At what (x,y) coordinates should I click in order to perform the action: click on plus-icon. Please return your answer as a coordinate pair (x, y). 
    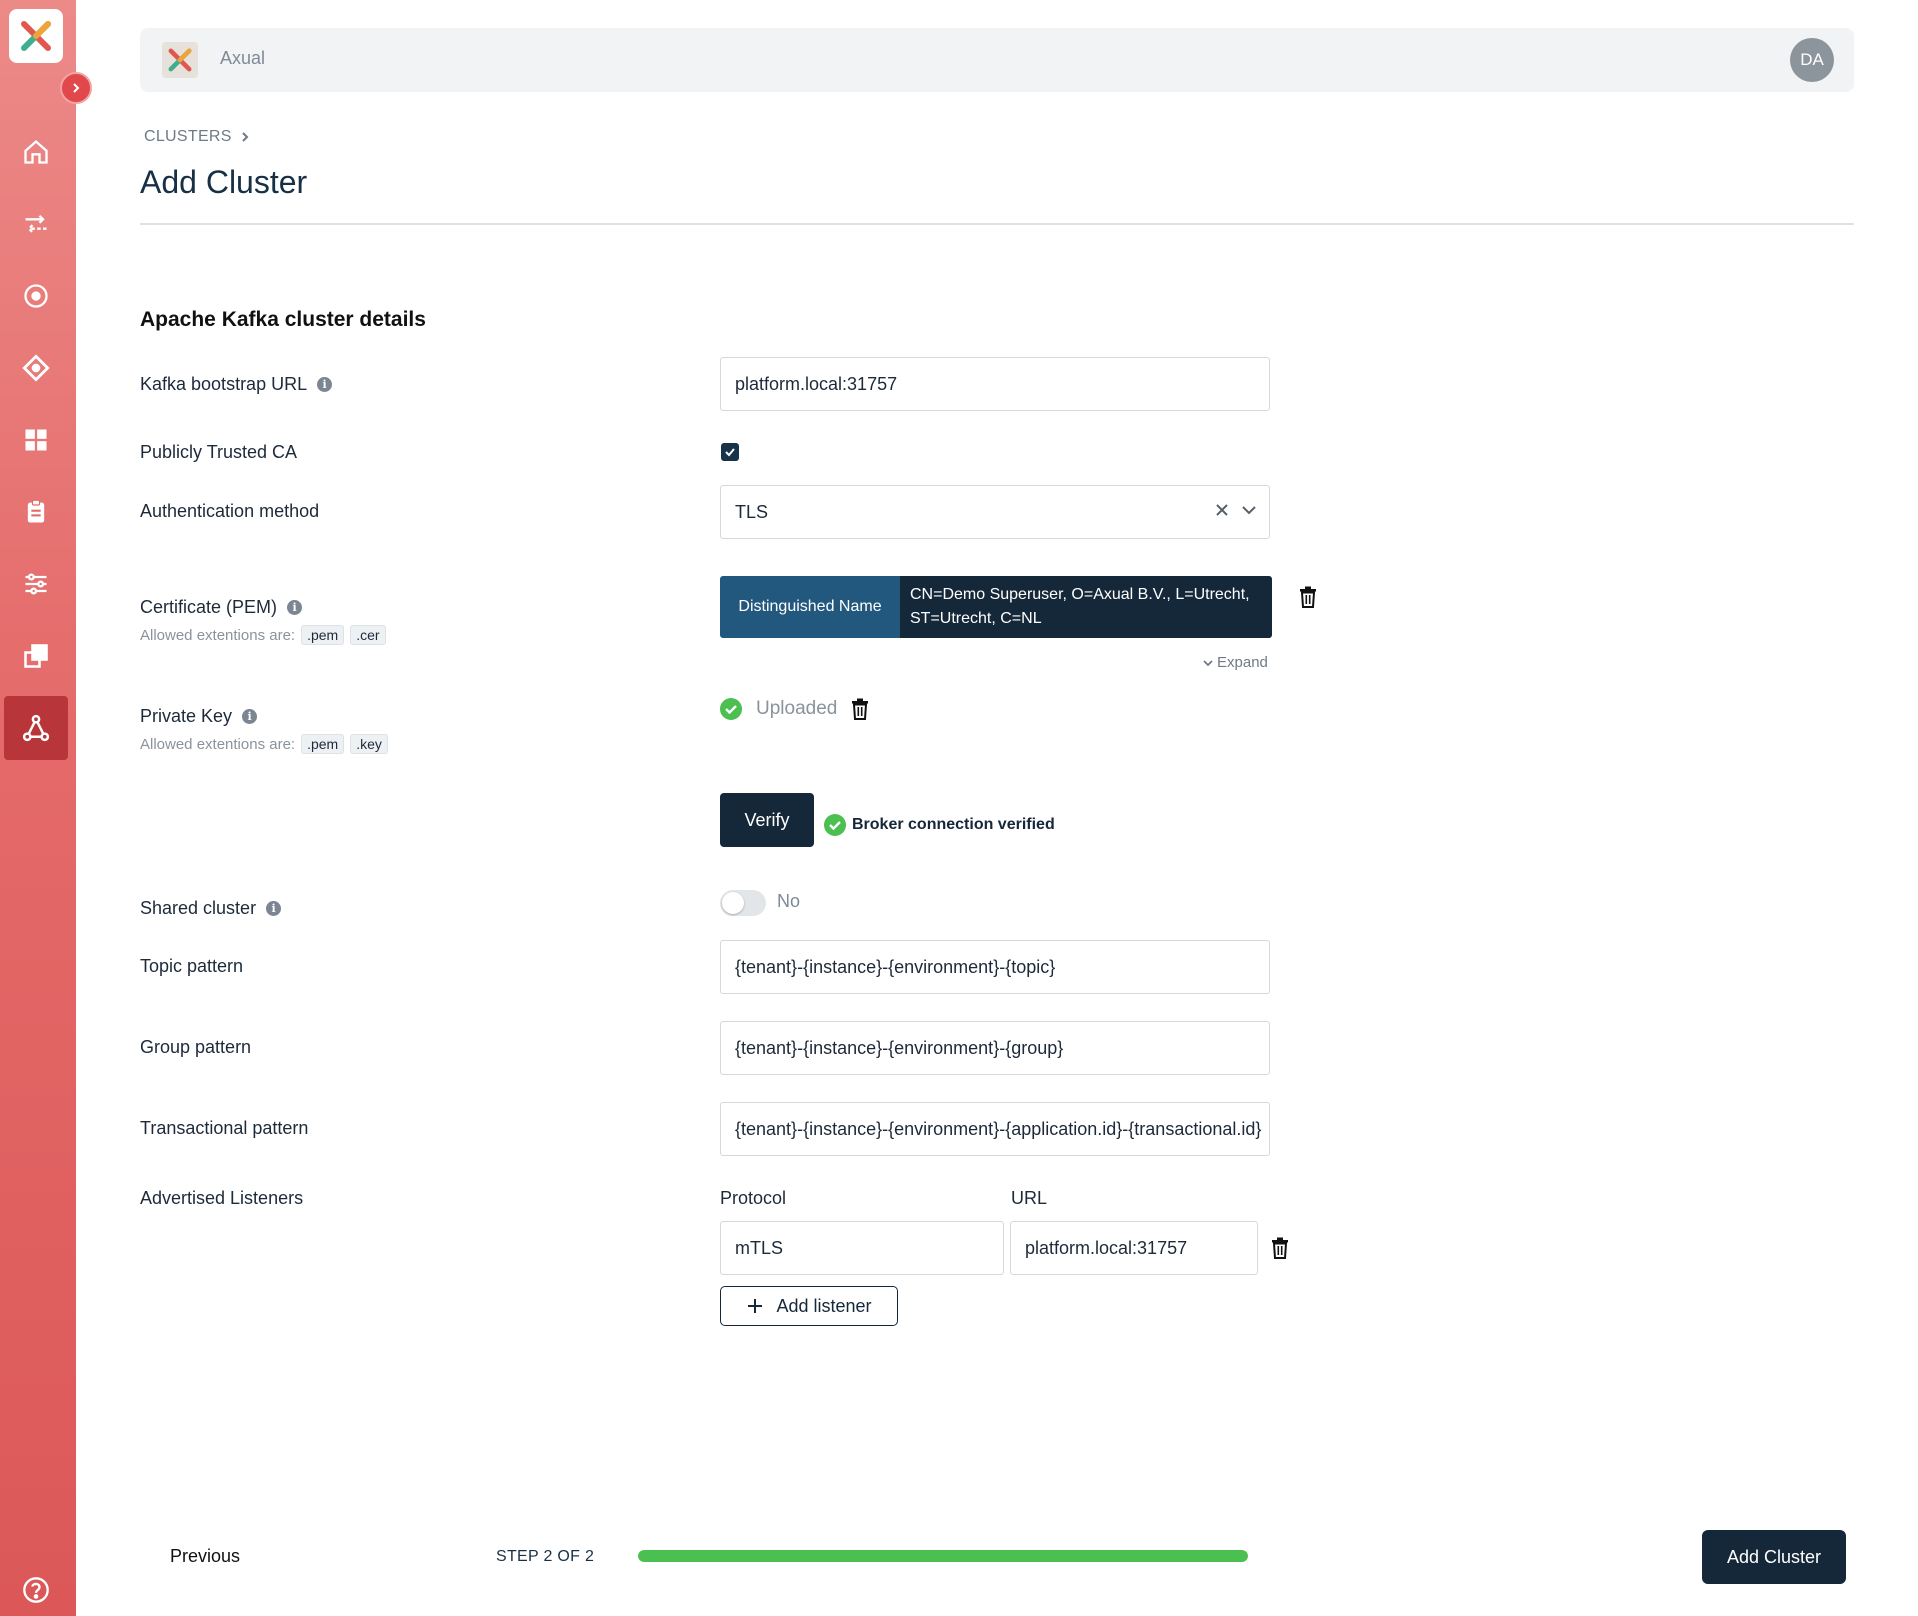
    Looking at the image, I should click on (755, 1306).